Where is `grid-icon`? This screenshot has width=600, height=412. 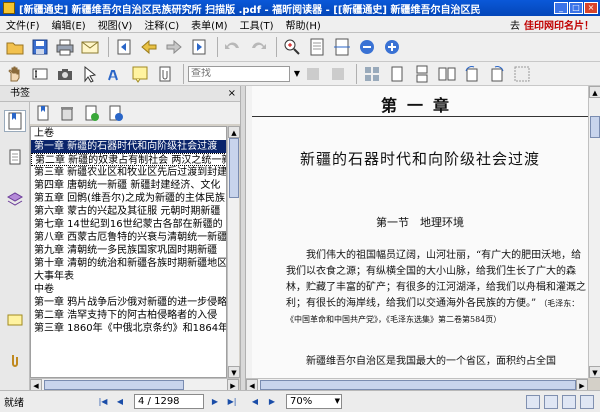
grid-icon is located at coordinates (522, 74).